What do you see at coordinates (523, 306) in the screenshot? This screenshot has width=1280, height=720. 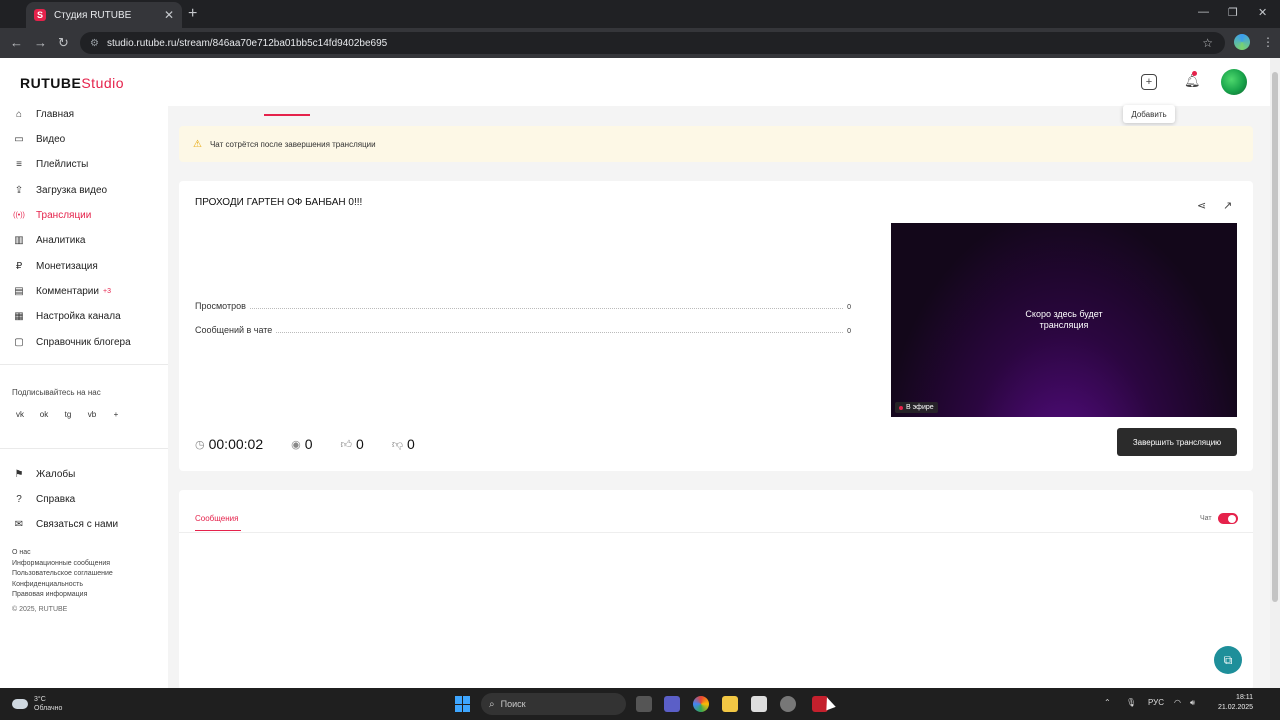 I see `views-stat: Просмотров 0` at bounding box center [523, 306].